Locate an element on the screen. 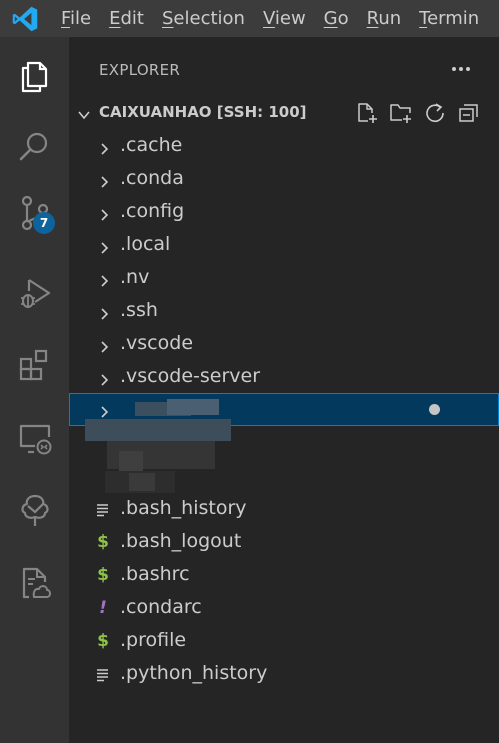 The width and height of the screenshot is (499, 743). menu-mnemonic: S is located at coordinates (167, 18).